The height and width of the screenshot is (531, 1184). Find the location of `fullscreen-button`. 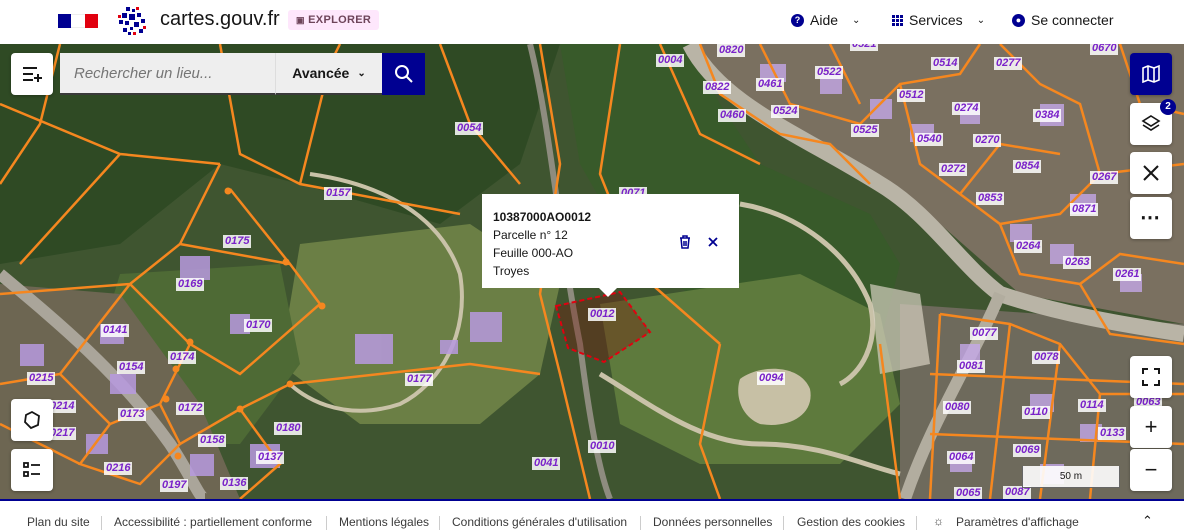

fullscreen-button is located at coordinates (1151, 377).